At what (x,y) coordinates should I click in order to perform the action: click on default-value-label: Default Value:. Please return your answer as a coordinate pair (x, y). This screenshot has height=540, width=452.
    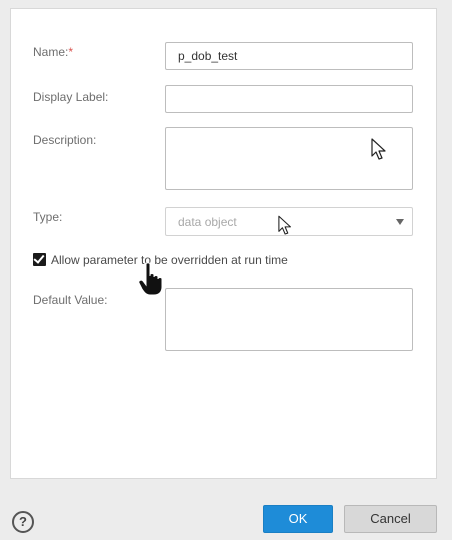
    Looking at the image, I should click on (70, 300).